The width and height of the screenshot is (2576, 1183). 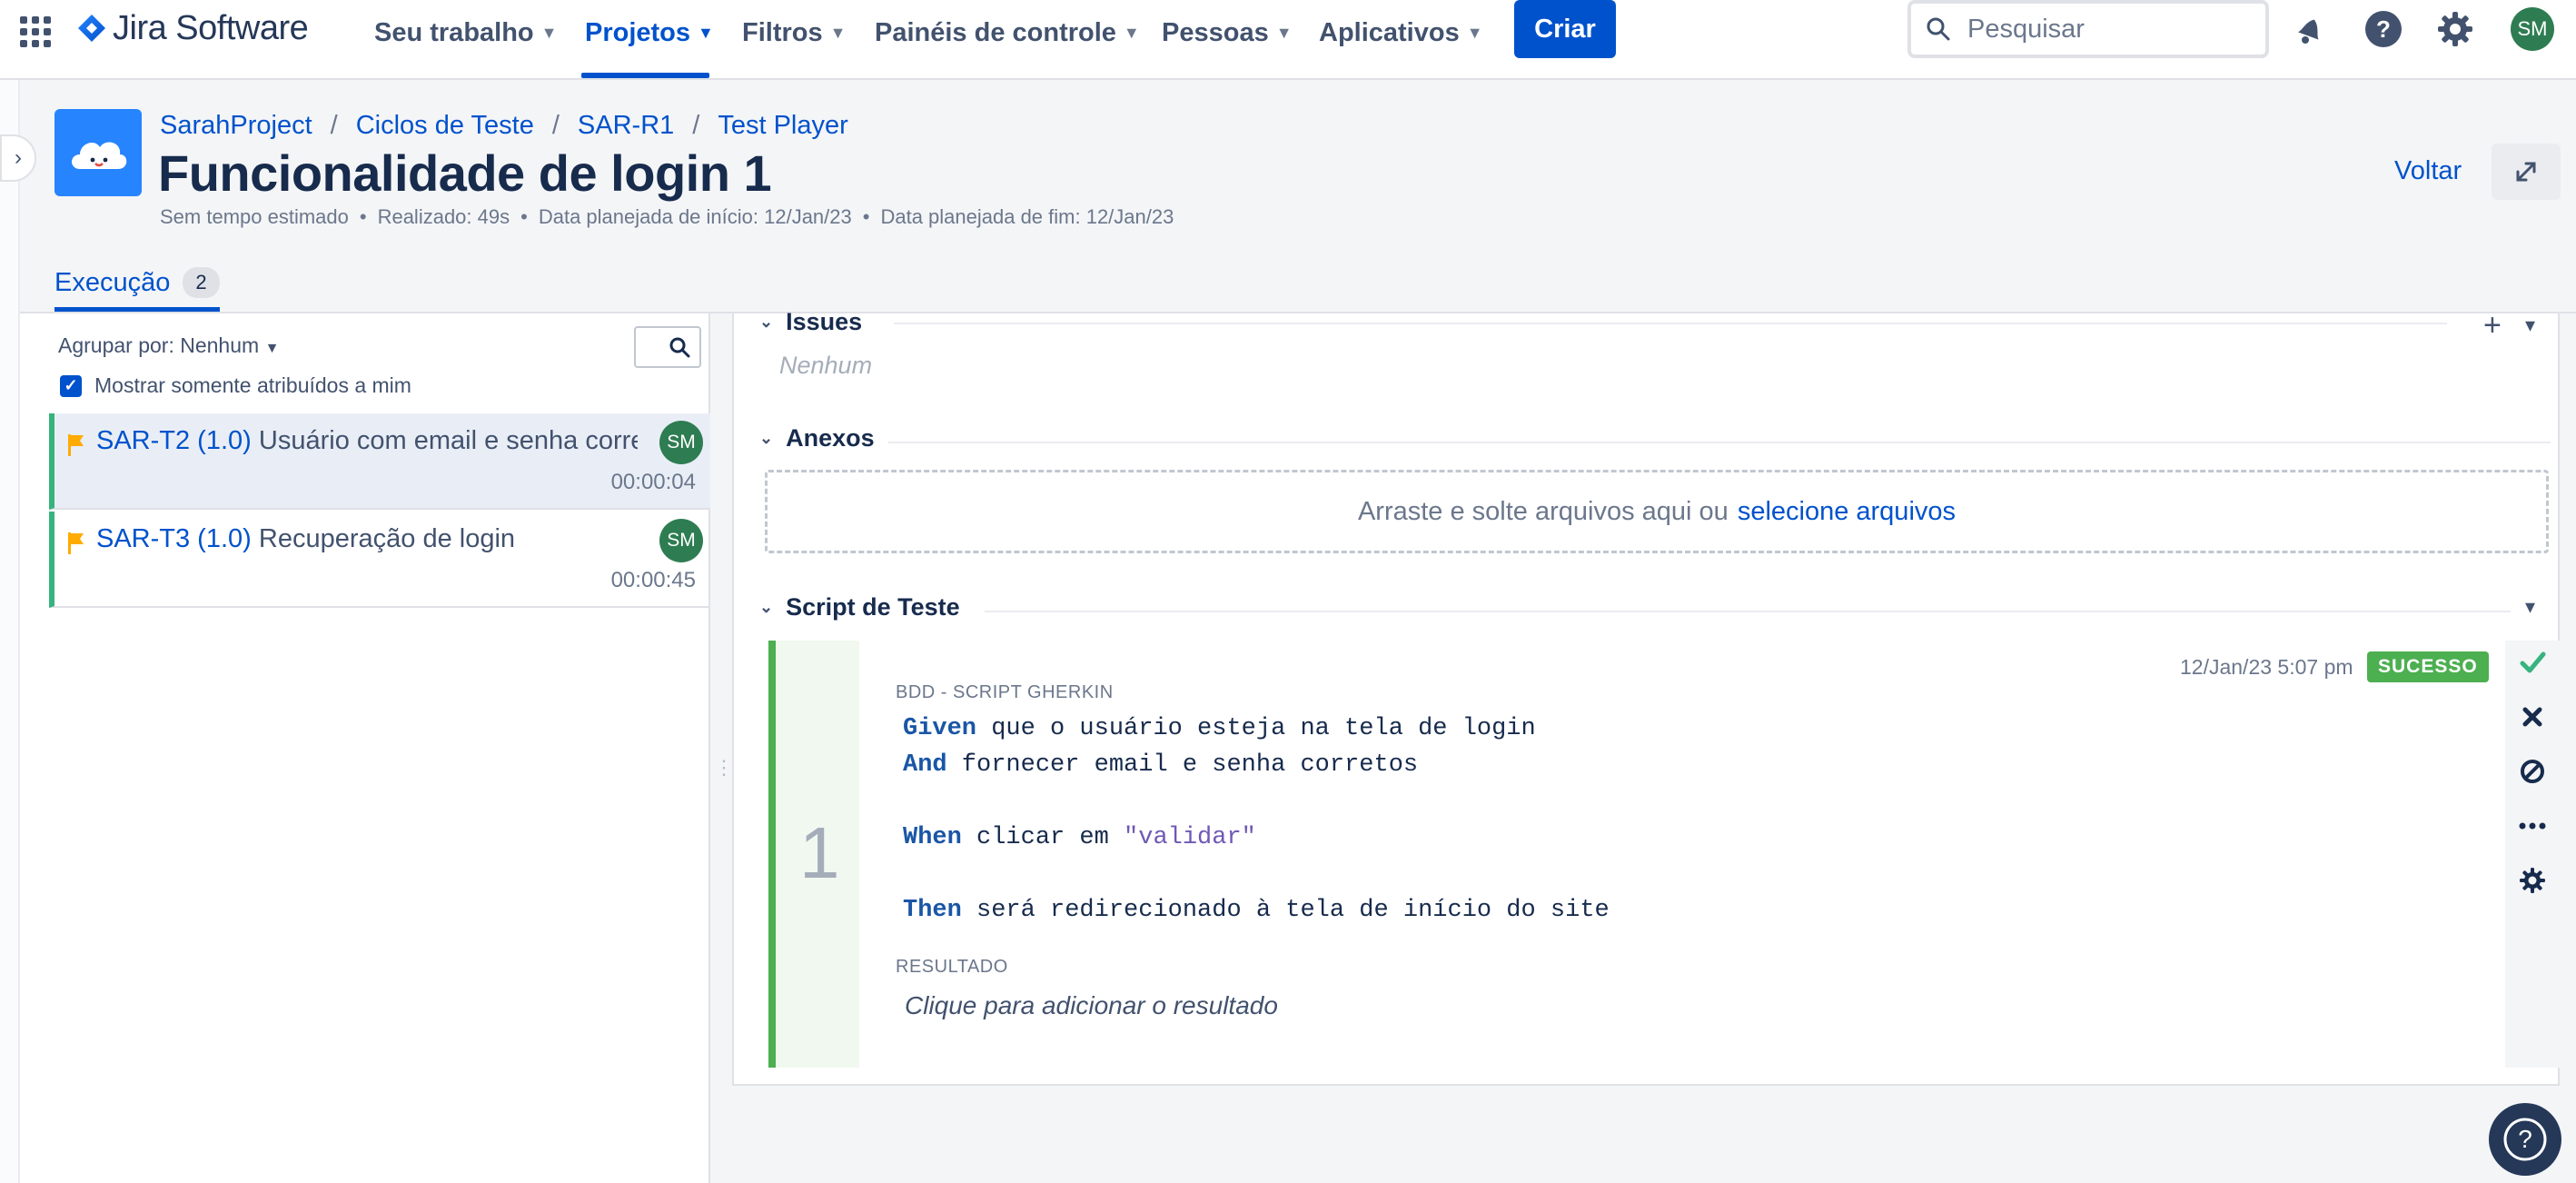 What do you see at coordinates (2532, 717) in the screenshot?
I see `fail-x-icon` at bounding box center [2532, 717].